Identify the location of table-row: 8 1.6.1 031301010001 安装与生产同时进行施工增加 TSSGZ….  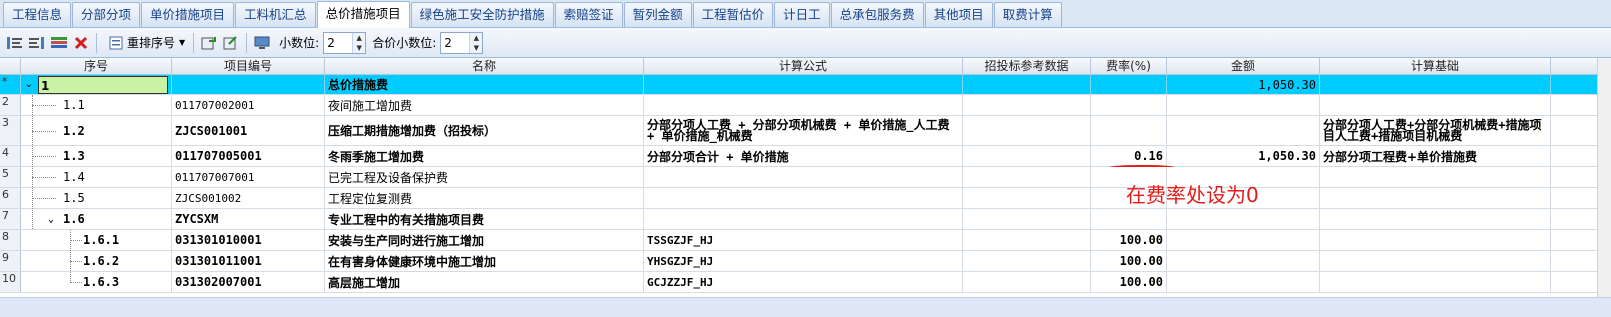
(805, 240).